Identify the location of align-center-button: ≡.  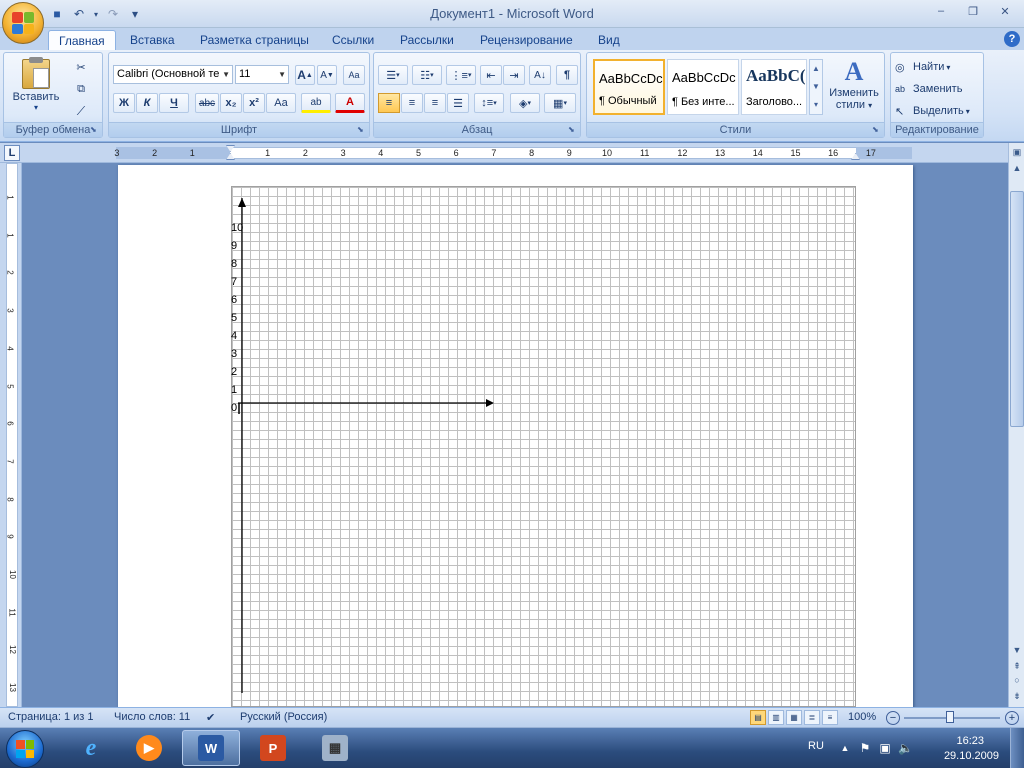
(412, 103).